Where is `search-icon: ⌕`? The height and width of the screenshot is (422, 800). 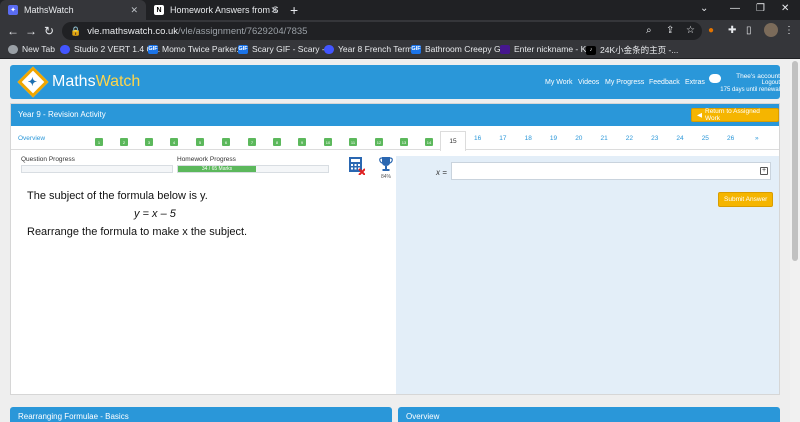
search-icon: ⌕ is located at coordinates (649, 30).